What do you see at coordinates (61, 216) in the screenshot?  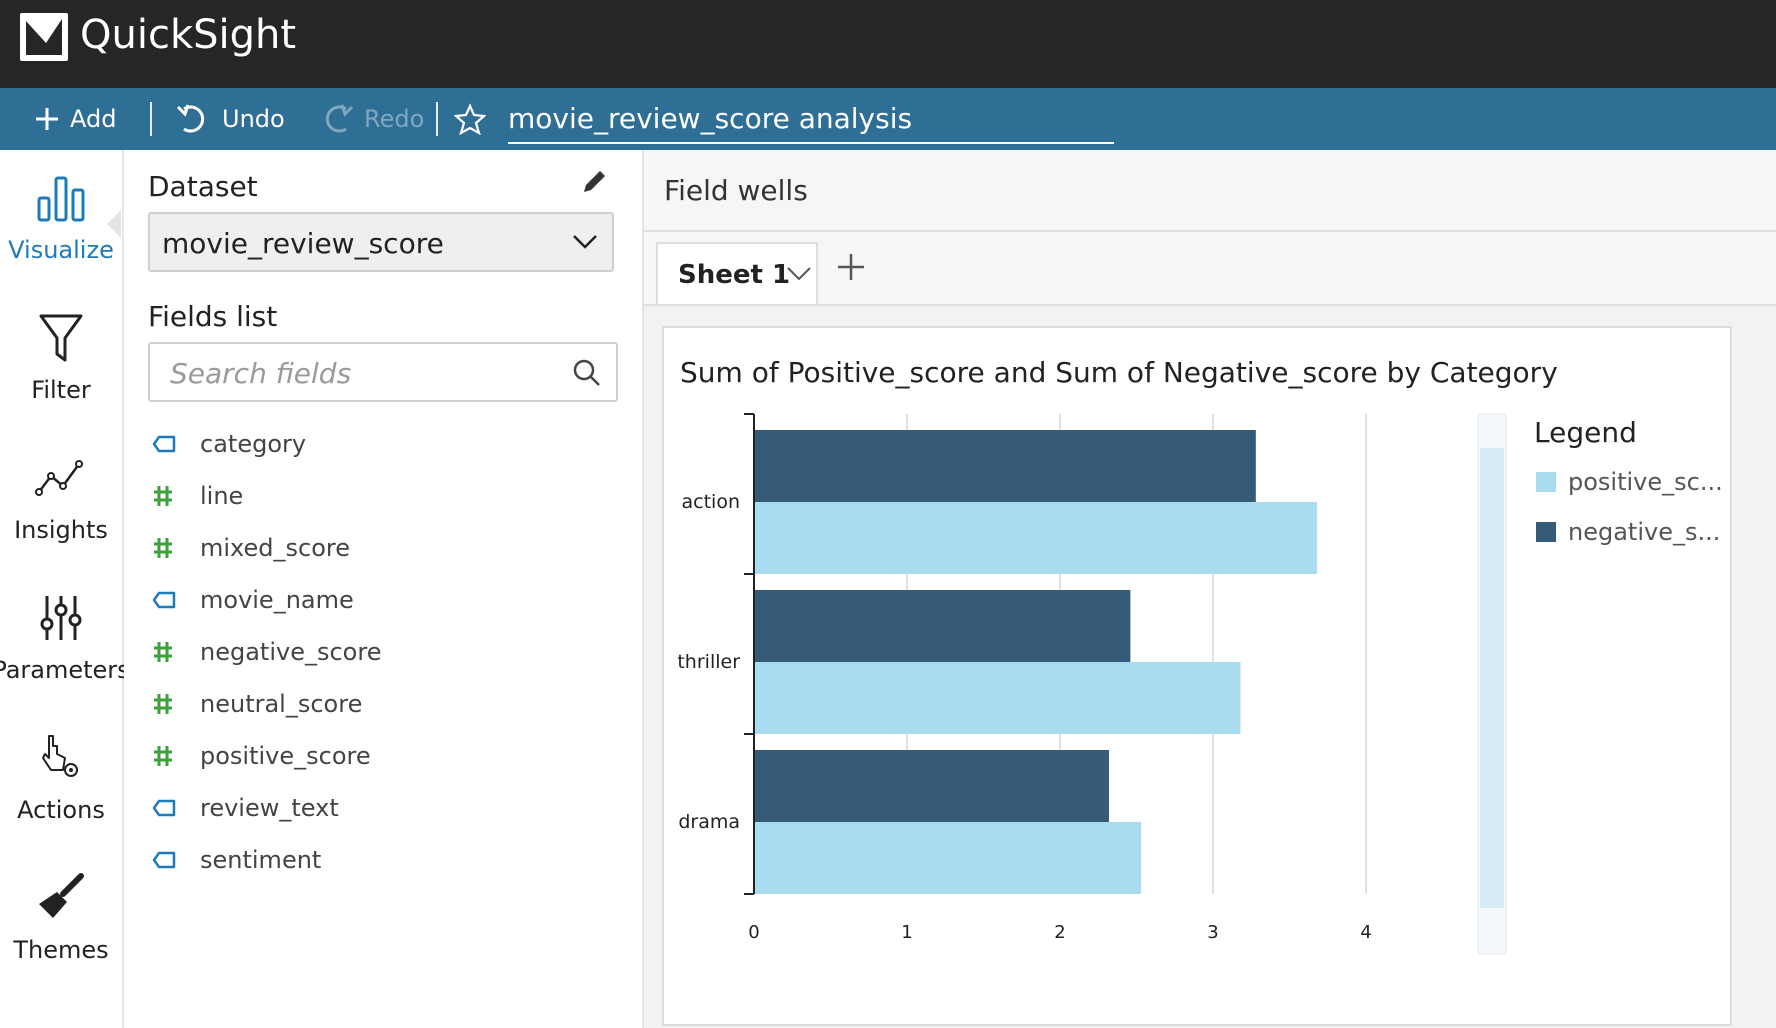 I see `nav-item-visualize: Visualize` at bounding box center [61, 216].